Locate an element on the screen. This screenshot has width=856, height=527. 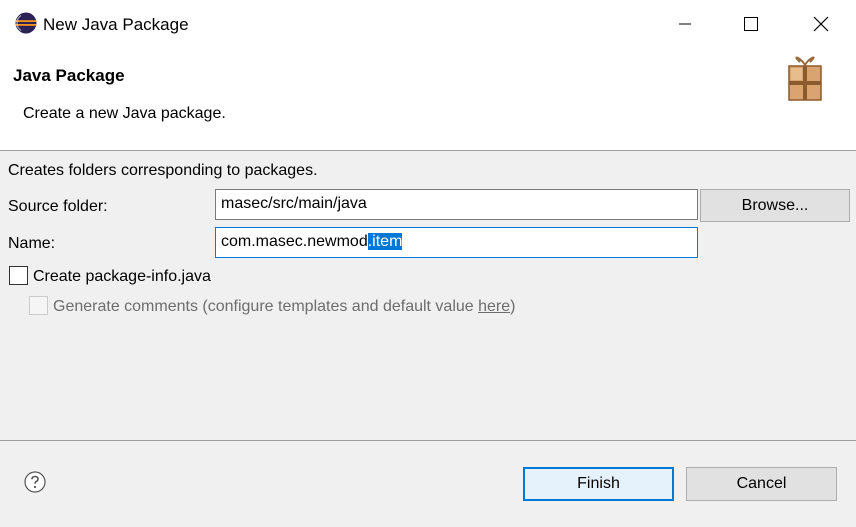
name-label: Name: is located at coordinates (32, 243).